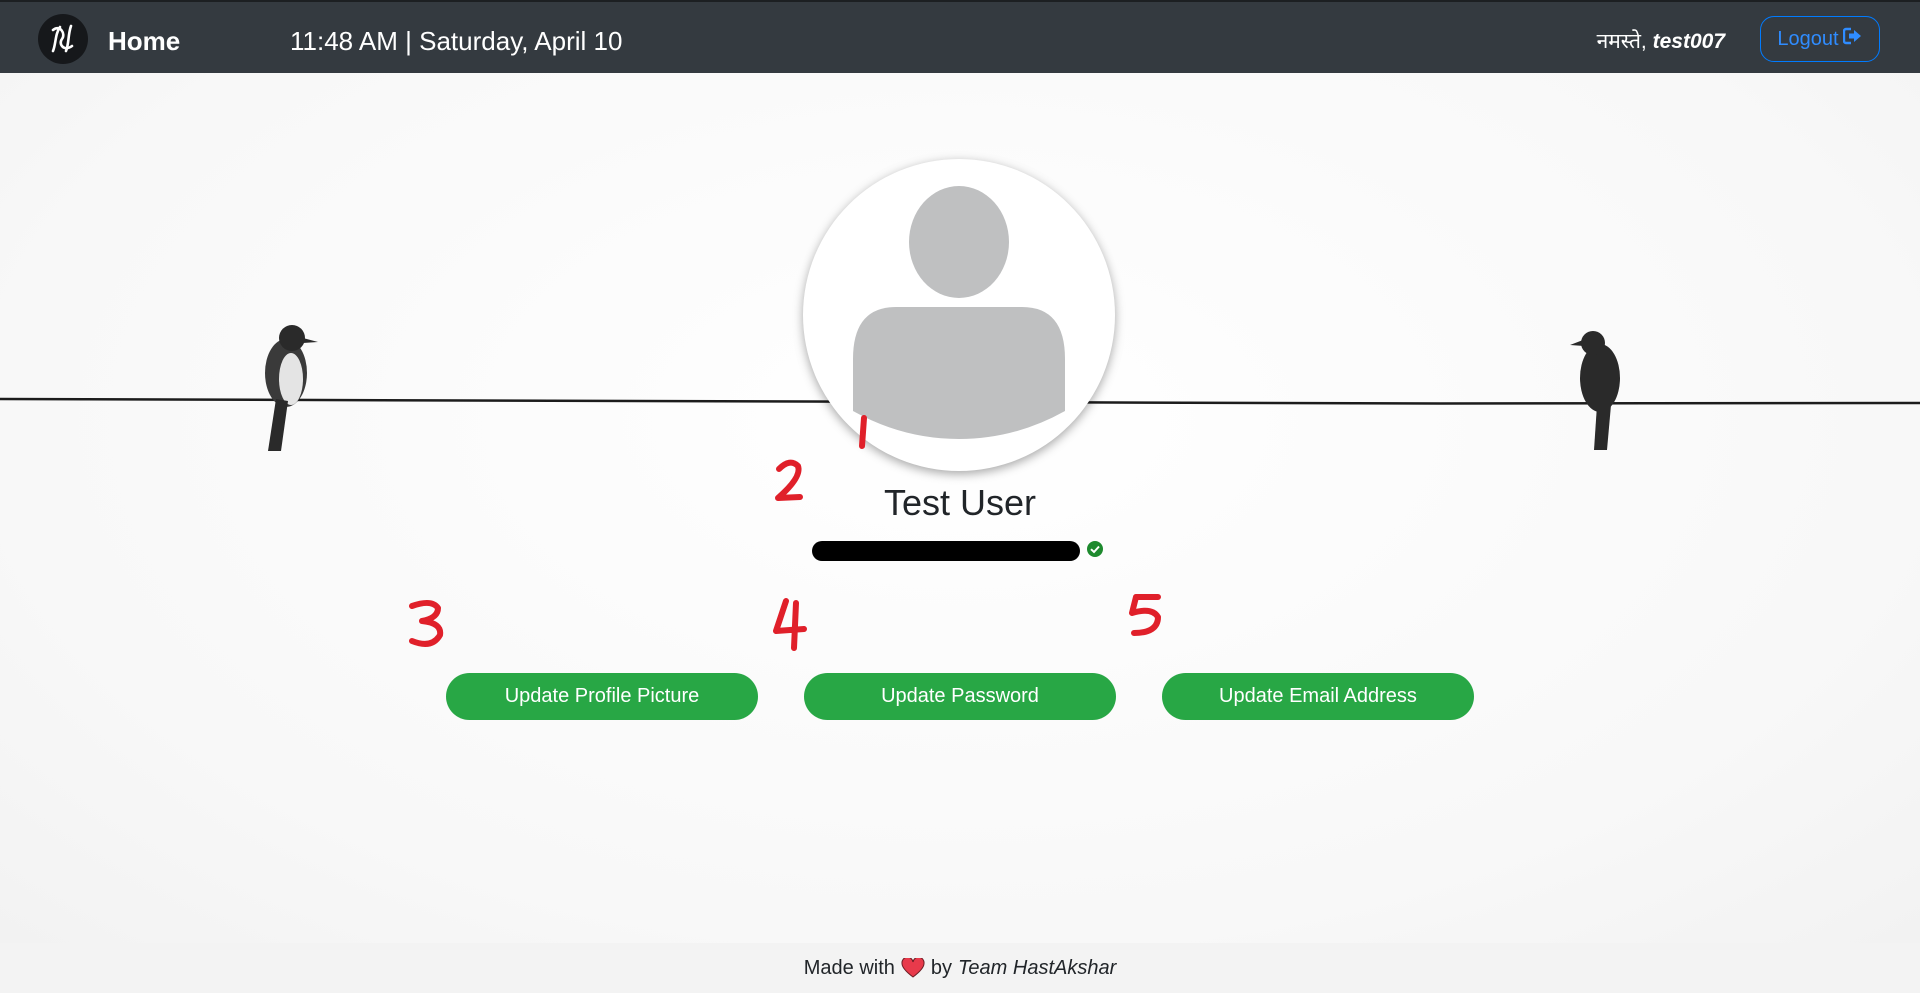  I want to click on footer-prefix: Made with, so click(849, 967).